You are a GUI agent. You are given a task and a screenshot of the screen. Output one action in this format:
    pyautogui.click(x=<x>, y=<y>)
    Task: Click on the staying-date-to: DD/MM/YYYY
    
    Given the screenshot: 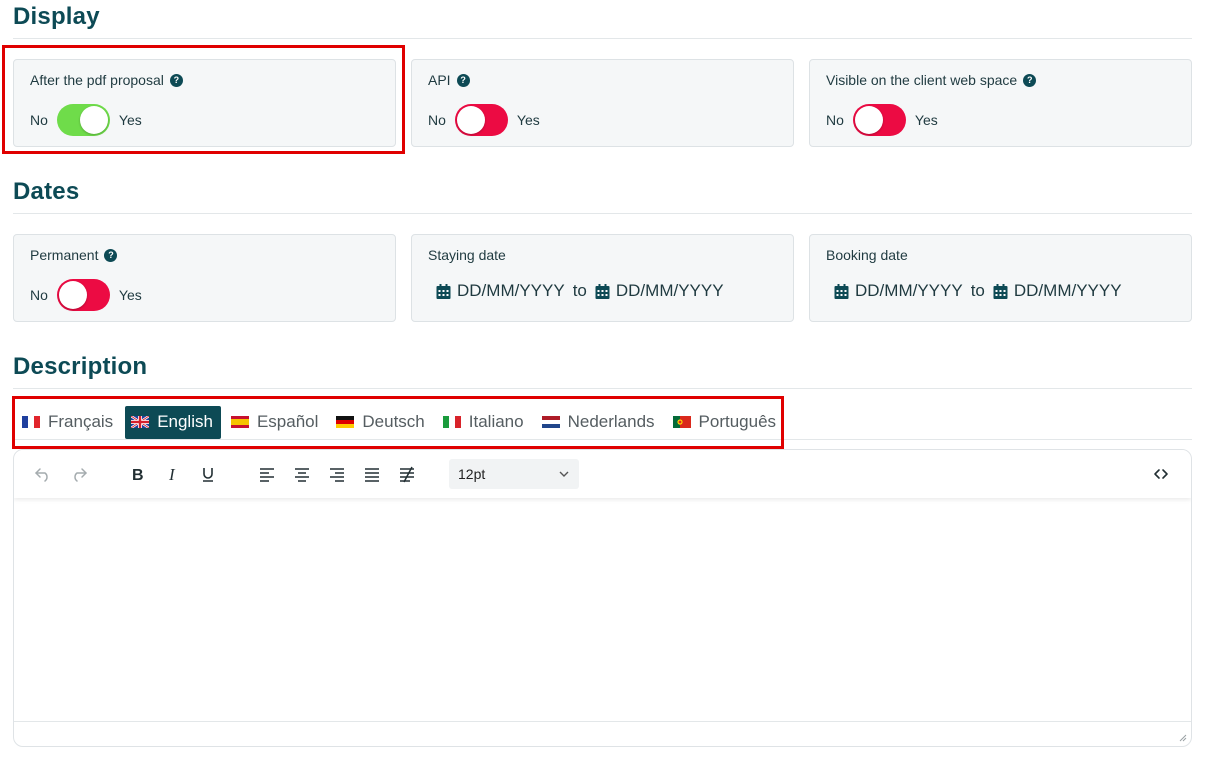 What is the action you would take?
    pyautogui.click(x=659, y=291)
    